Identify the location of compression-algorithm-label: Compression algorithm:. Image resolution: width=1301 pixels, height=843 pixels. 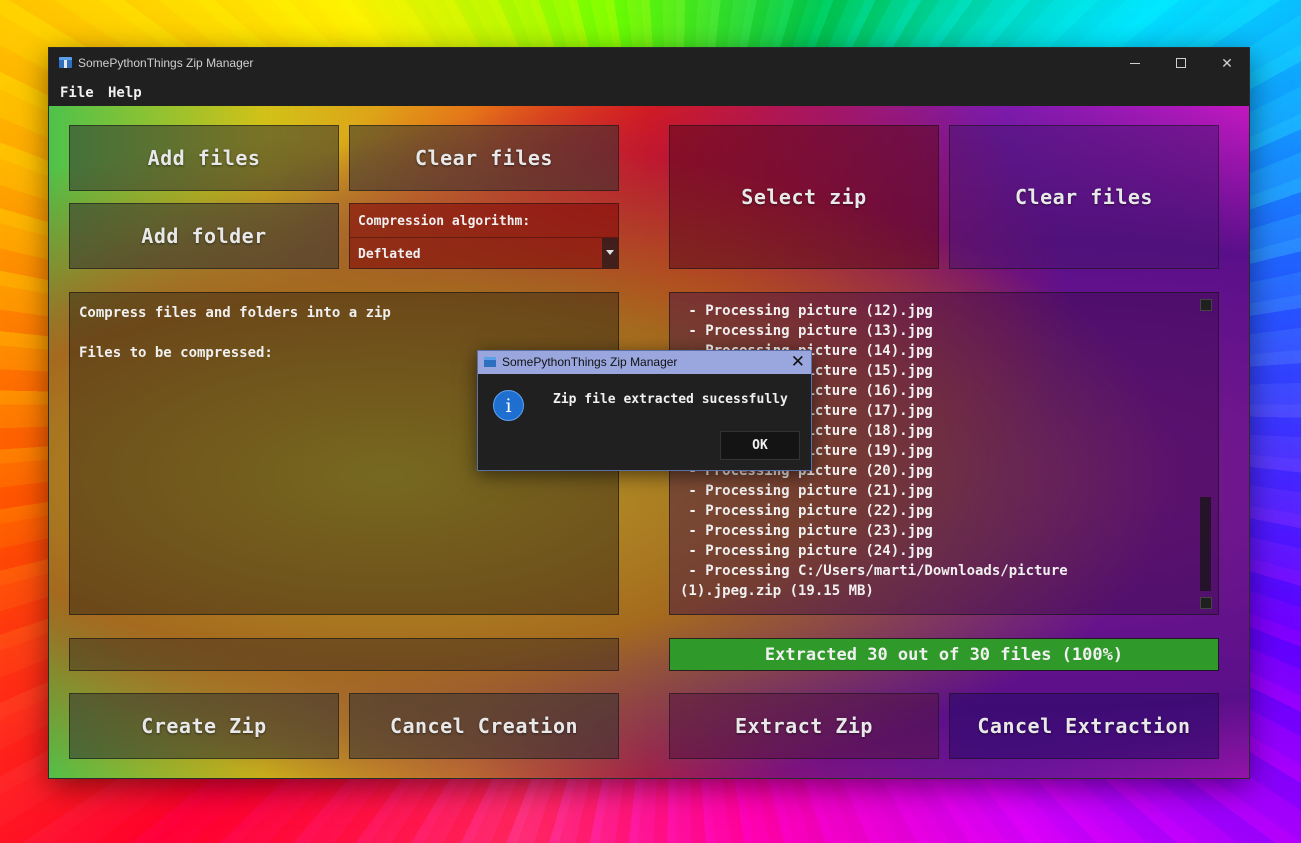
(444, 221).